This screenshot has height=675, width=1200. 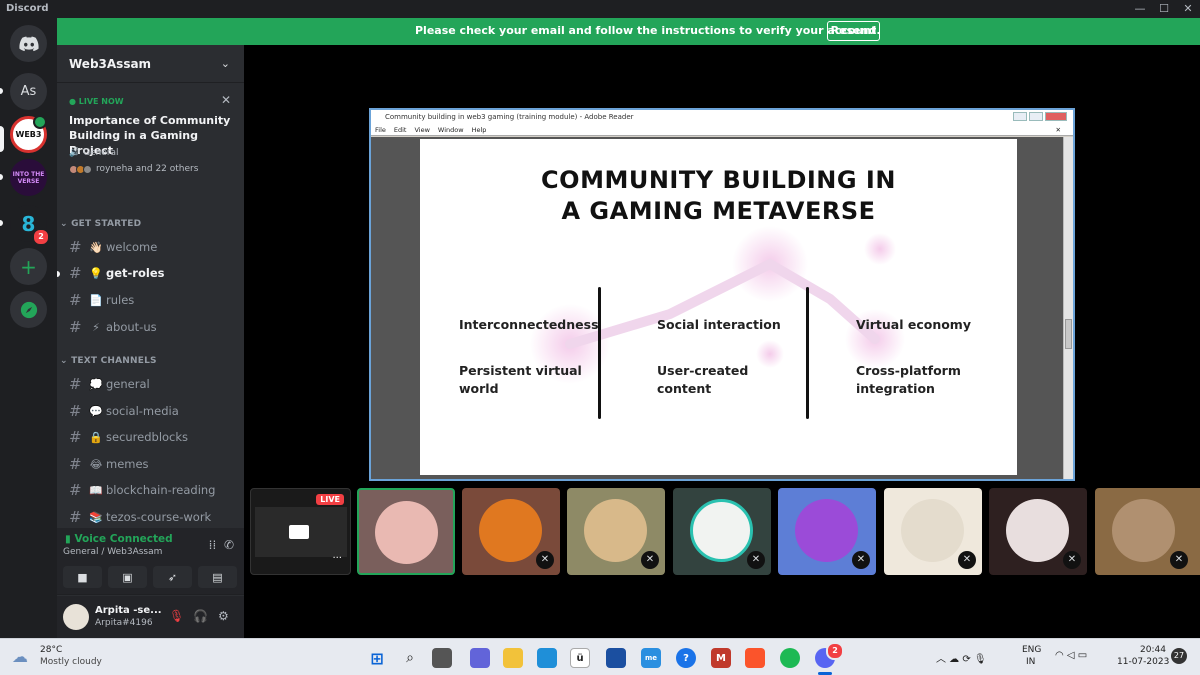 What do you see at coordinates (151, 273) in the screenshot?
I see `channel-get-roles: # 💡 get-roles` at bounding box center [151, 273].